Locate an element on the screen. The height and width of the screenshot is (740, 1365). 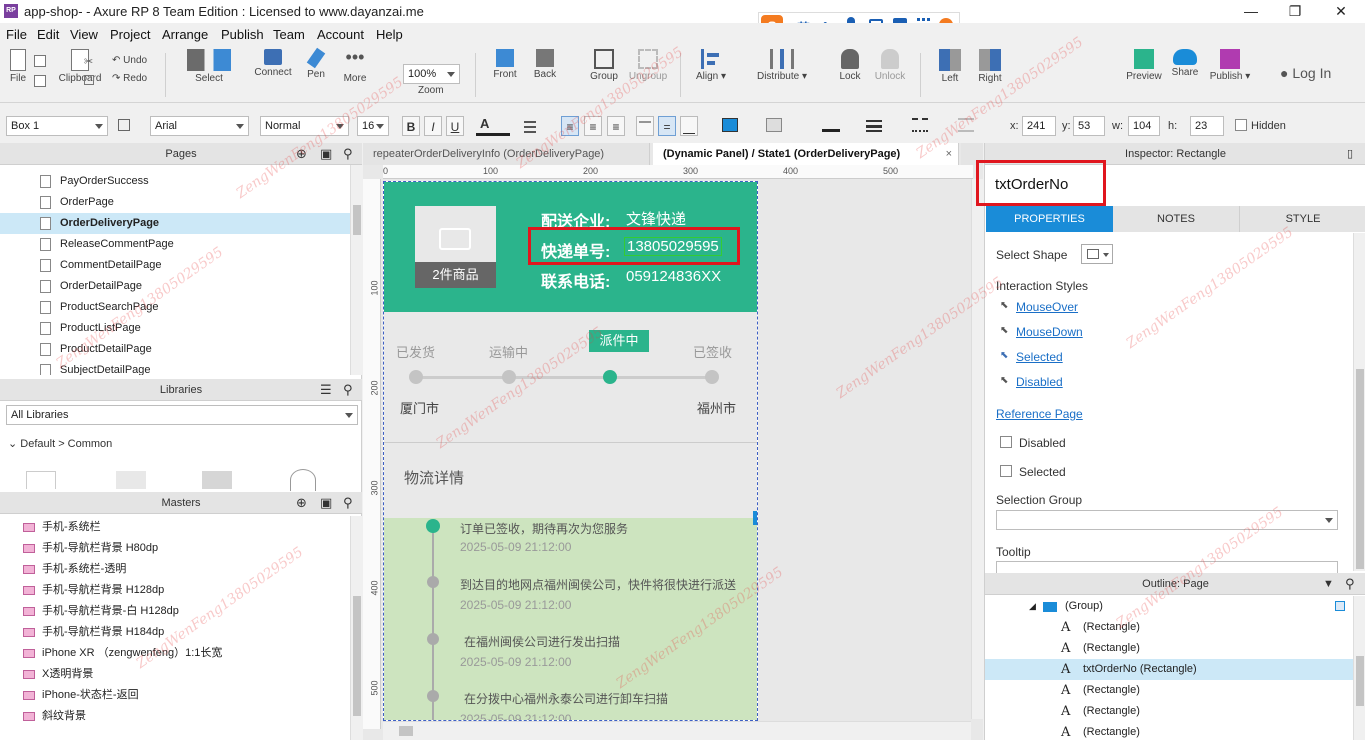
master-item: 手机-系统栏-透明 is located at coordinates (175, 569).